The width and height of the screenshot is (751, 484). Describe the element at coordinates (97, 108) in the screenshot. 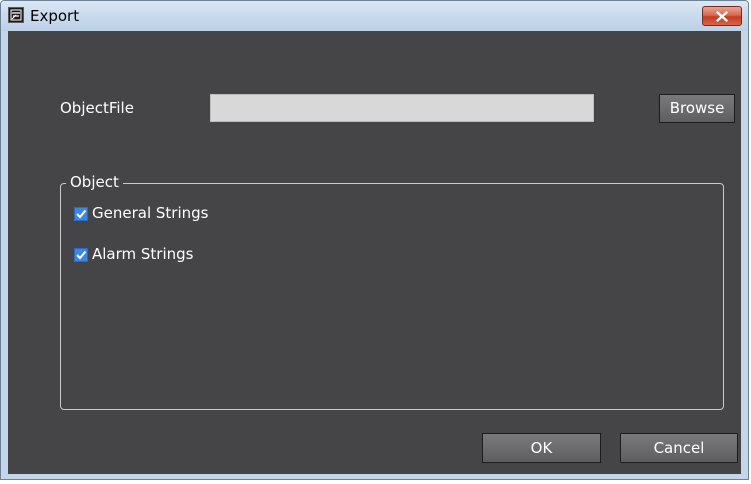

I see `object-file-label: ObjectFile` at that location.